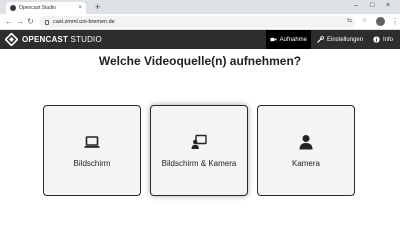 The image size is (400, 249). I want to click on nav-einstellungen: Einstellungen, so click(340, 39).